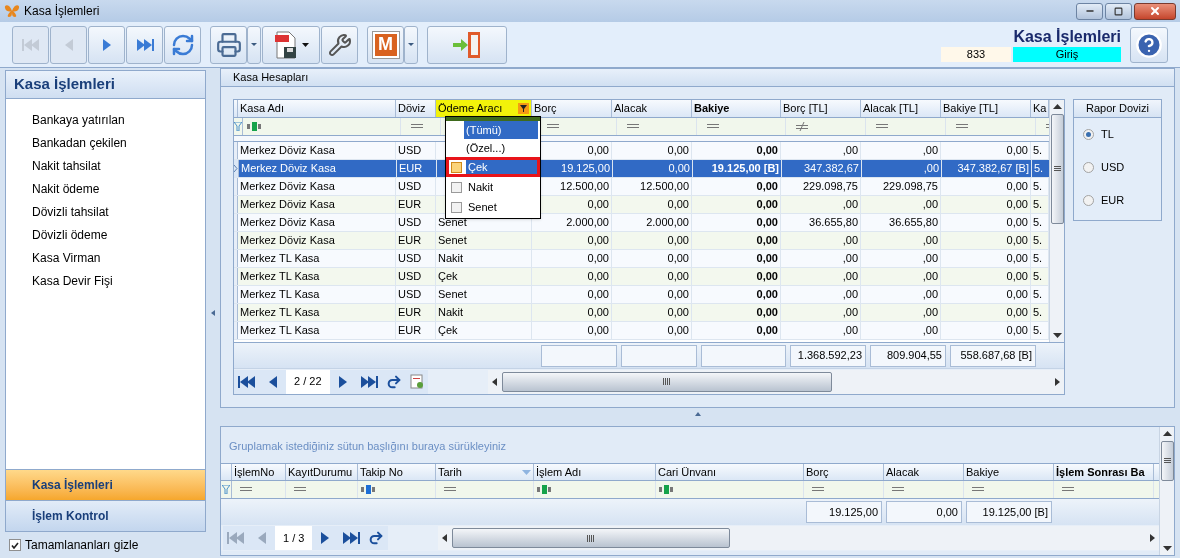  I want to click on column-header: Borç [TL], so click(821, 108).